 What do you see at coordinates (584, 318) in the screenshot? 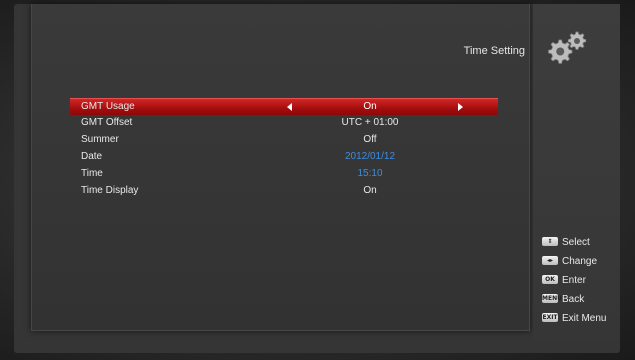
I see `legend-label: Exit Menu` at bounding box center [584, 318].